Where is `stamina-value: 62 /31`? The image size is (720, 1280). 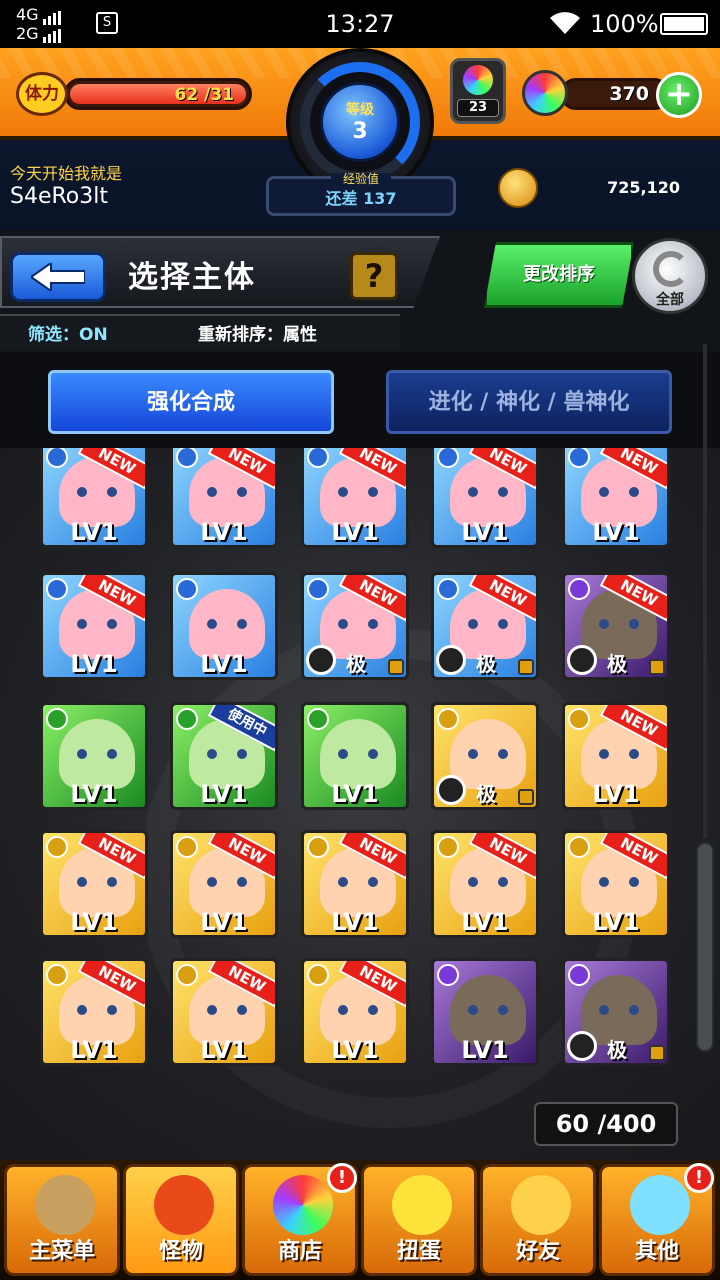
stamina-value: 62 /31 is located at coordinates (204, 95).